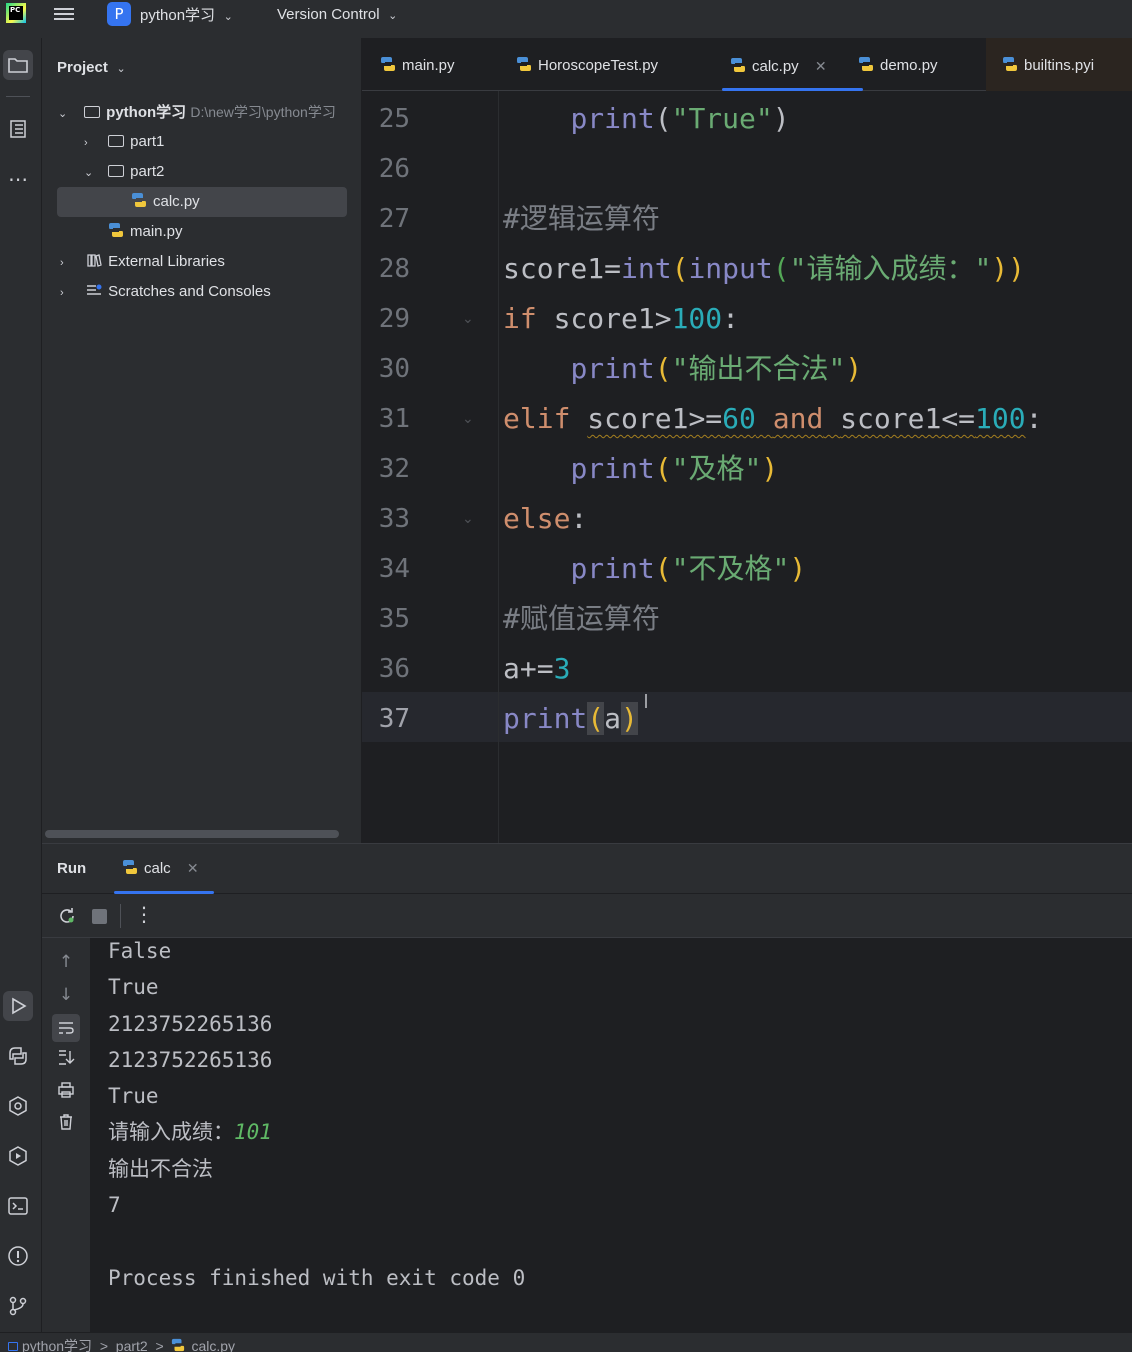  Describe the element at coordinates (18, 1256) in the screenshot. I see `problems-icon` at that location.